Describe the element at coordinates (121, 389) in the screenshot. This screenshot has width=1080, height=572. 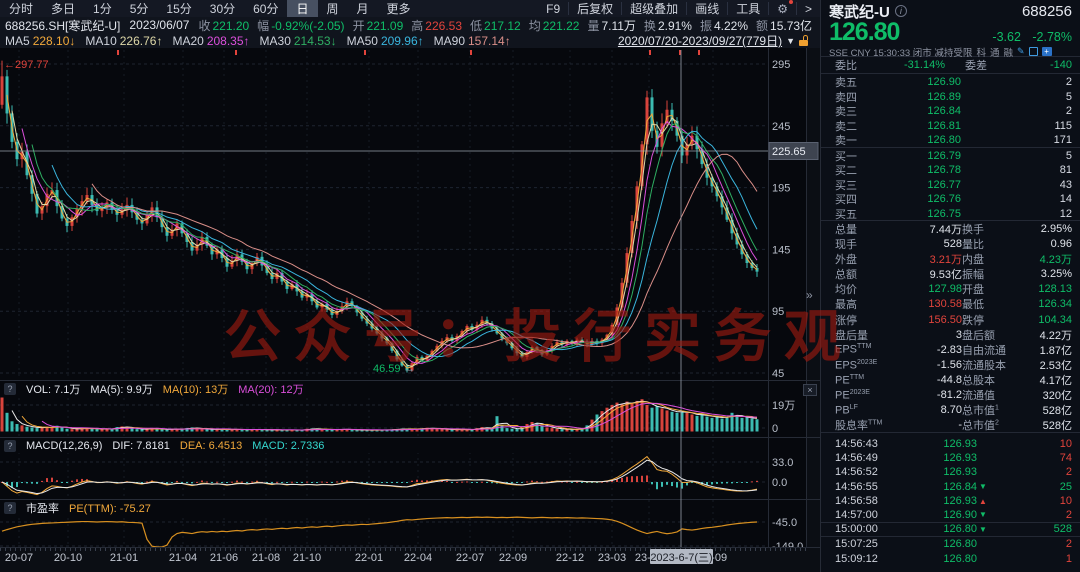
I see `indicator-label: MA(5): 9.9万` at that location.